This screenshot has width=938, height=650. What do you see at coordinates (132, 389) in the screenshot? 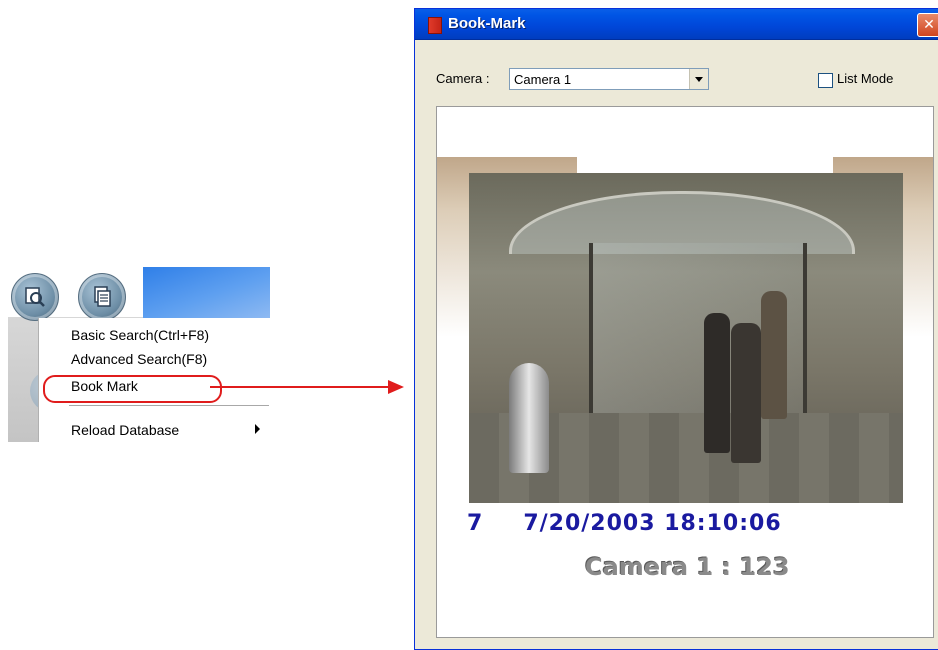
I see `book-mark-highlight` at bounding box center [132, 389].